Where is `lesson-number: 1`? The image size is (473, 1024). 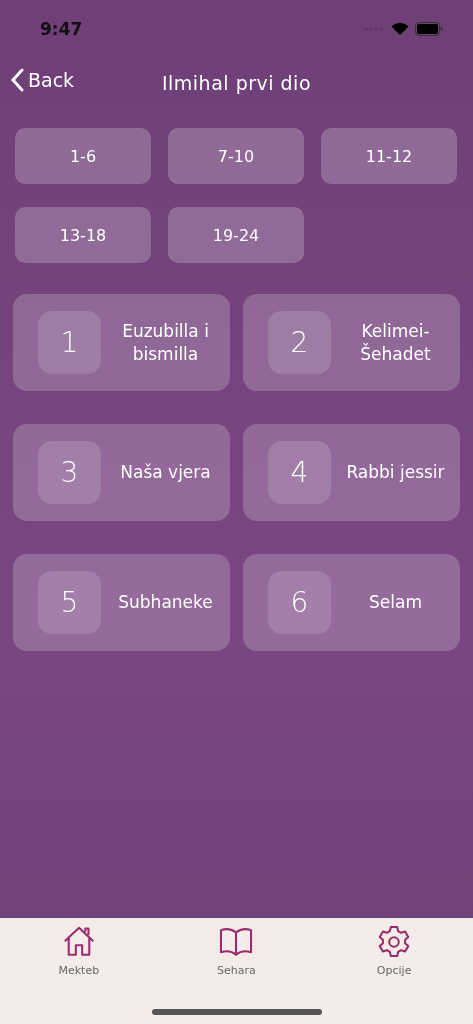 lesson-number: 1 is located at coordinates (69, 342).